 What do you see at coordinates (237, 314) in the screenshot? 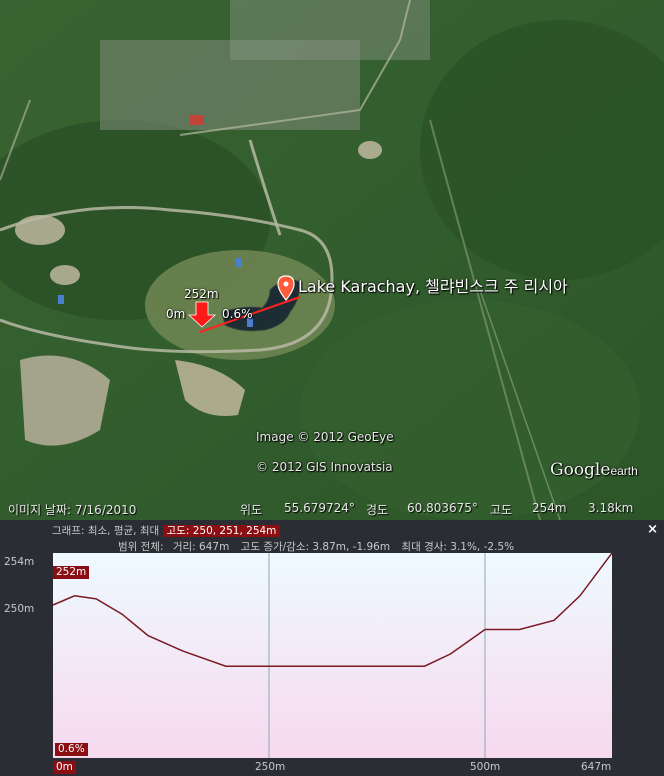
I see `profile-marker-slope: 0.6%` at bounding box center [237, 314].